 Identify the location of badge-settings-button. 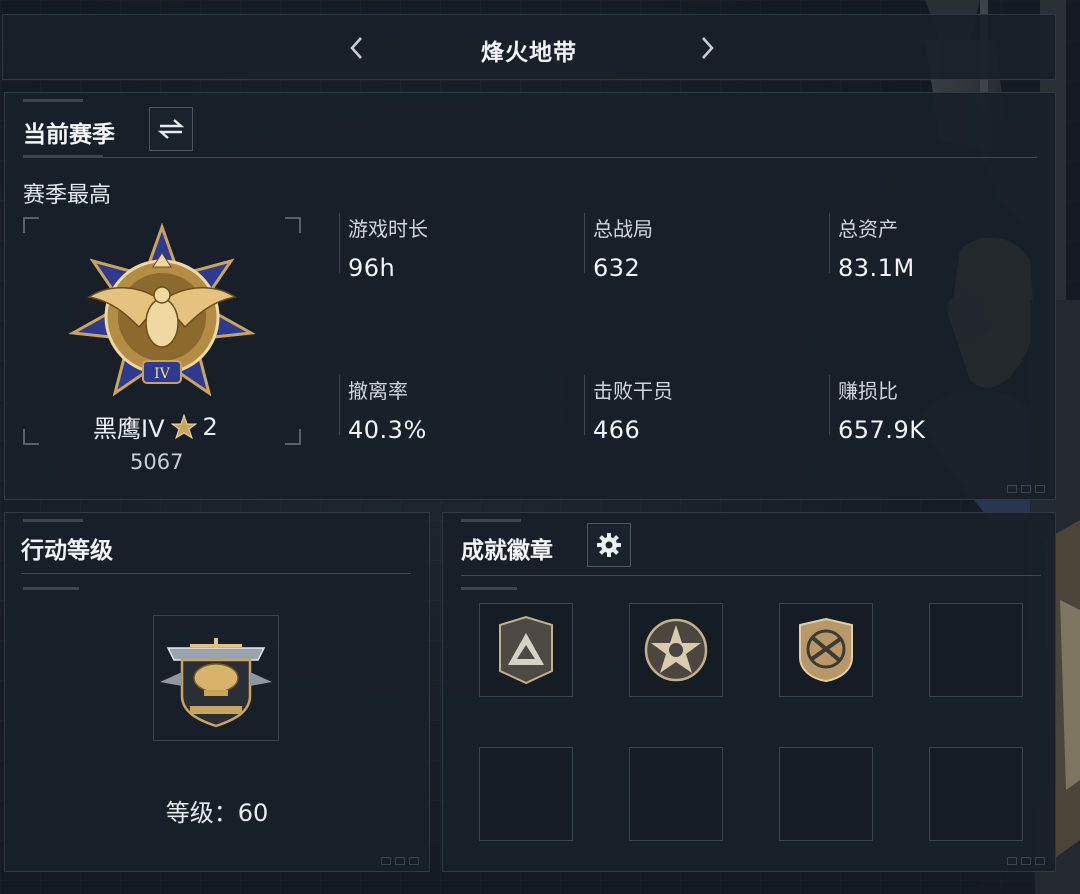
(609, 545).